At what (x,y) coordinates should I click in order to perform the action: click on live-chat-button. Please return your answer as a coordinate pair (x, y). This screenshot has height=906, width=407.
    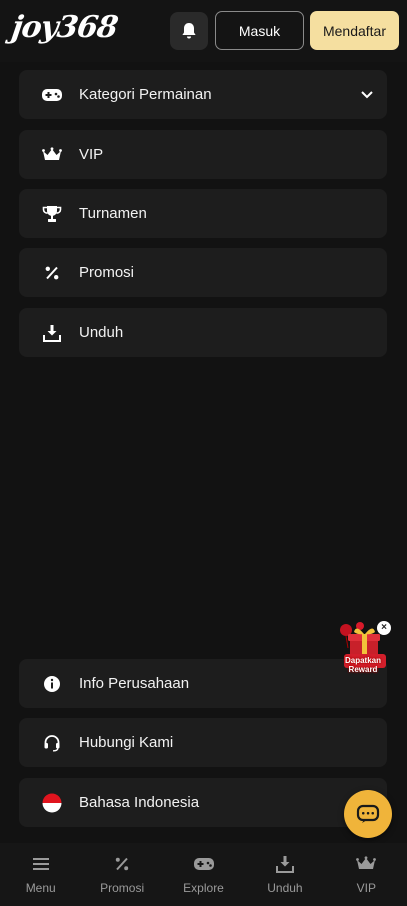
    Looking at the image, I should click on (368, 814).